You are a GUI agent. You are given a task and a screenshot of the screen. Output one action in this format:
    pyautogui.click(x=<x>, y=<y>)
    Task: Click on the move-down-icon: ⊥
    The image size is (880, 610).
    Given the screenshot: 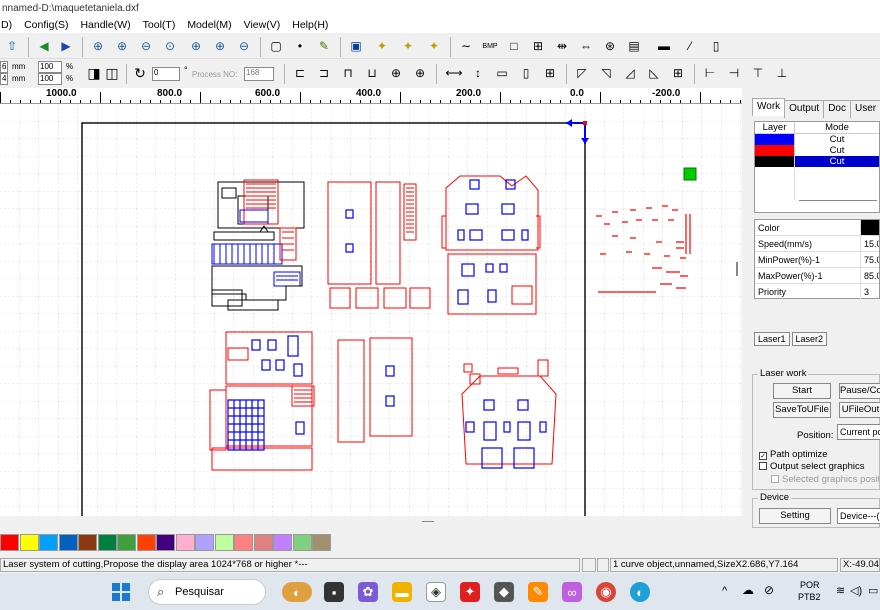 What is the action you would take?
    pyautogui.click(x=782, y=73)
    